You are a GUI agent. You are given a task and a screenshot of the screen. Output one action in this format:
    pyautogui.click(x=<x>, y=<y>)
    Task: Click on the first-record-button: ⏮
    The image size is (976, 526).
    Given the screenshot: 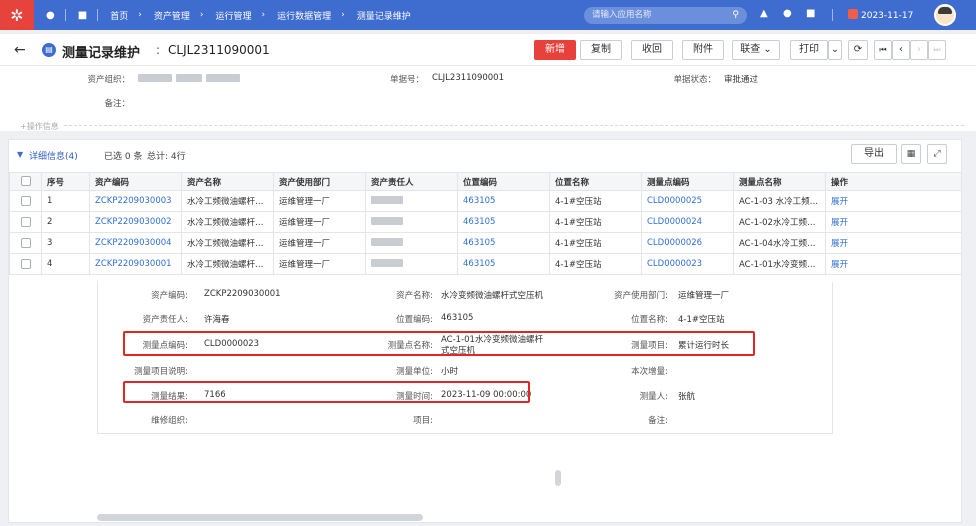 What is the action you would take?
    pyautogui.click(x=883, y=50)
    